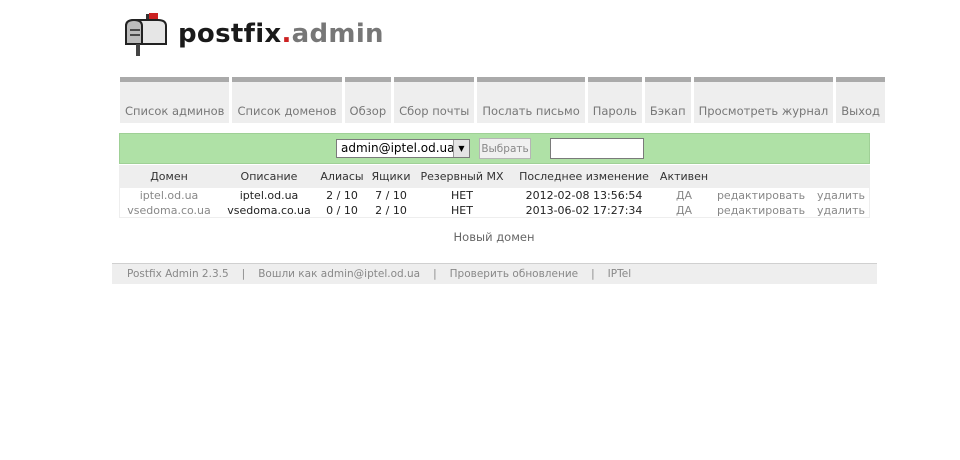 This screenshot has width=960, height=460. I want to click on chevron-down-icon: ▼, so click(461, 148).